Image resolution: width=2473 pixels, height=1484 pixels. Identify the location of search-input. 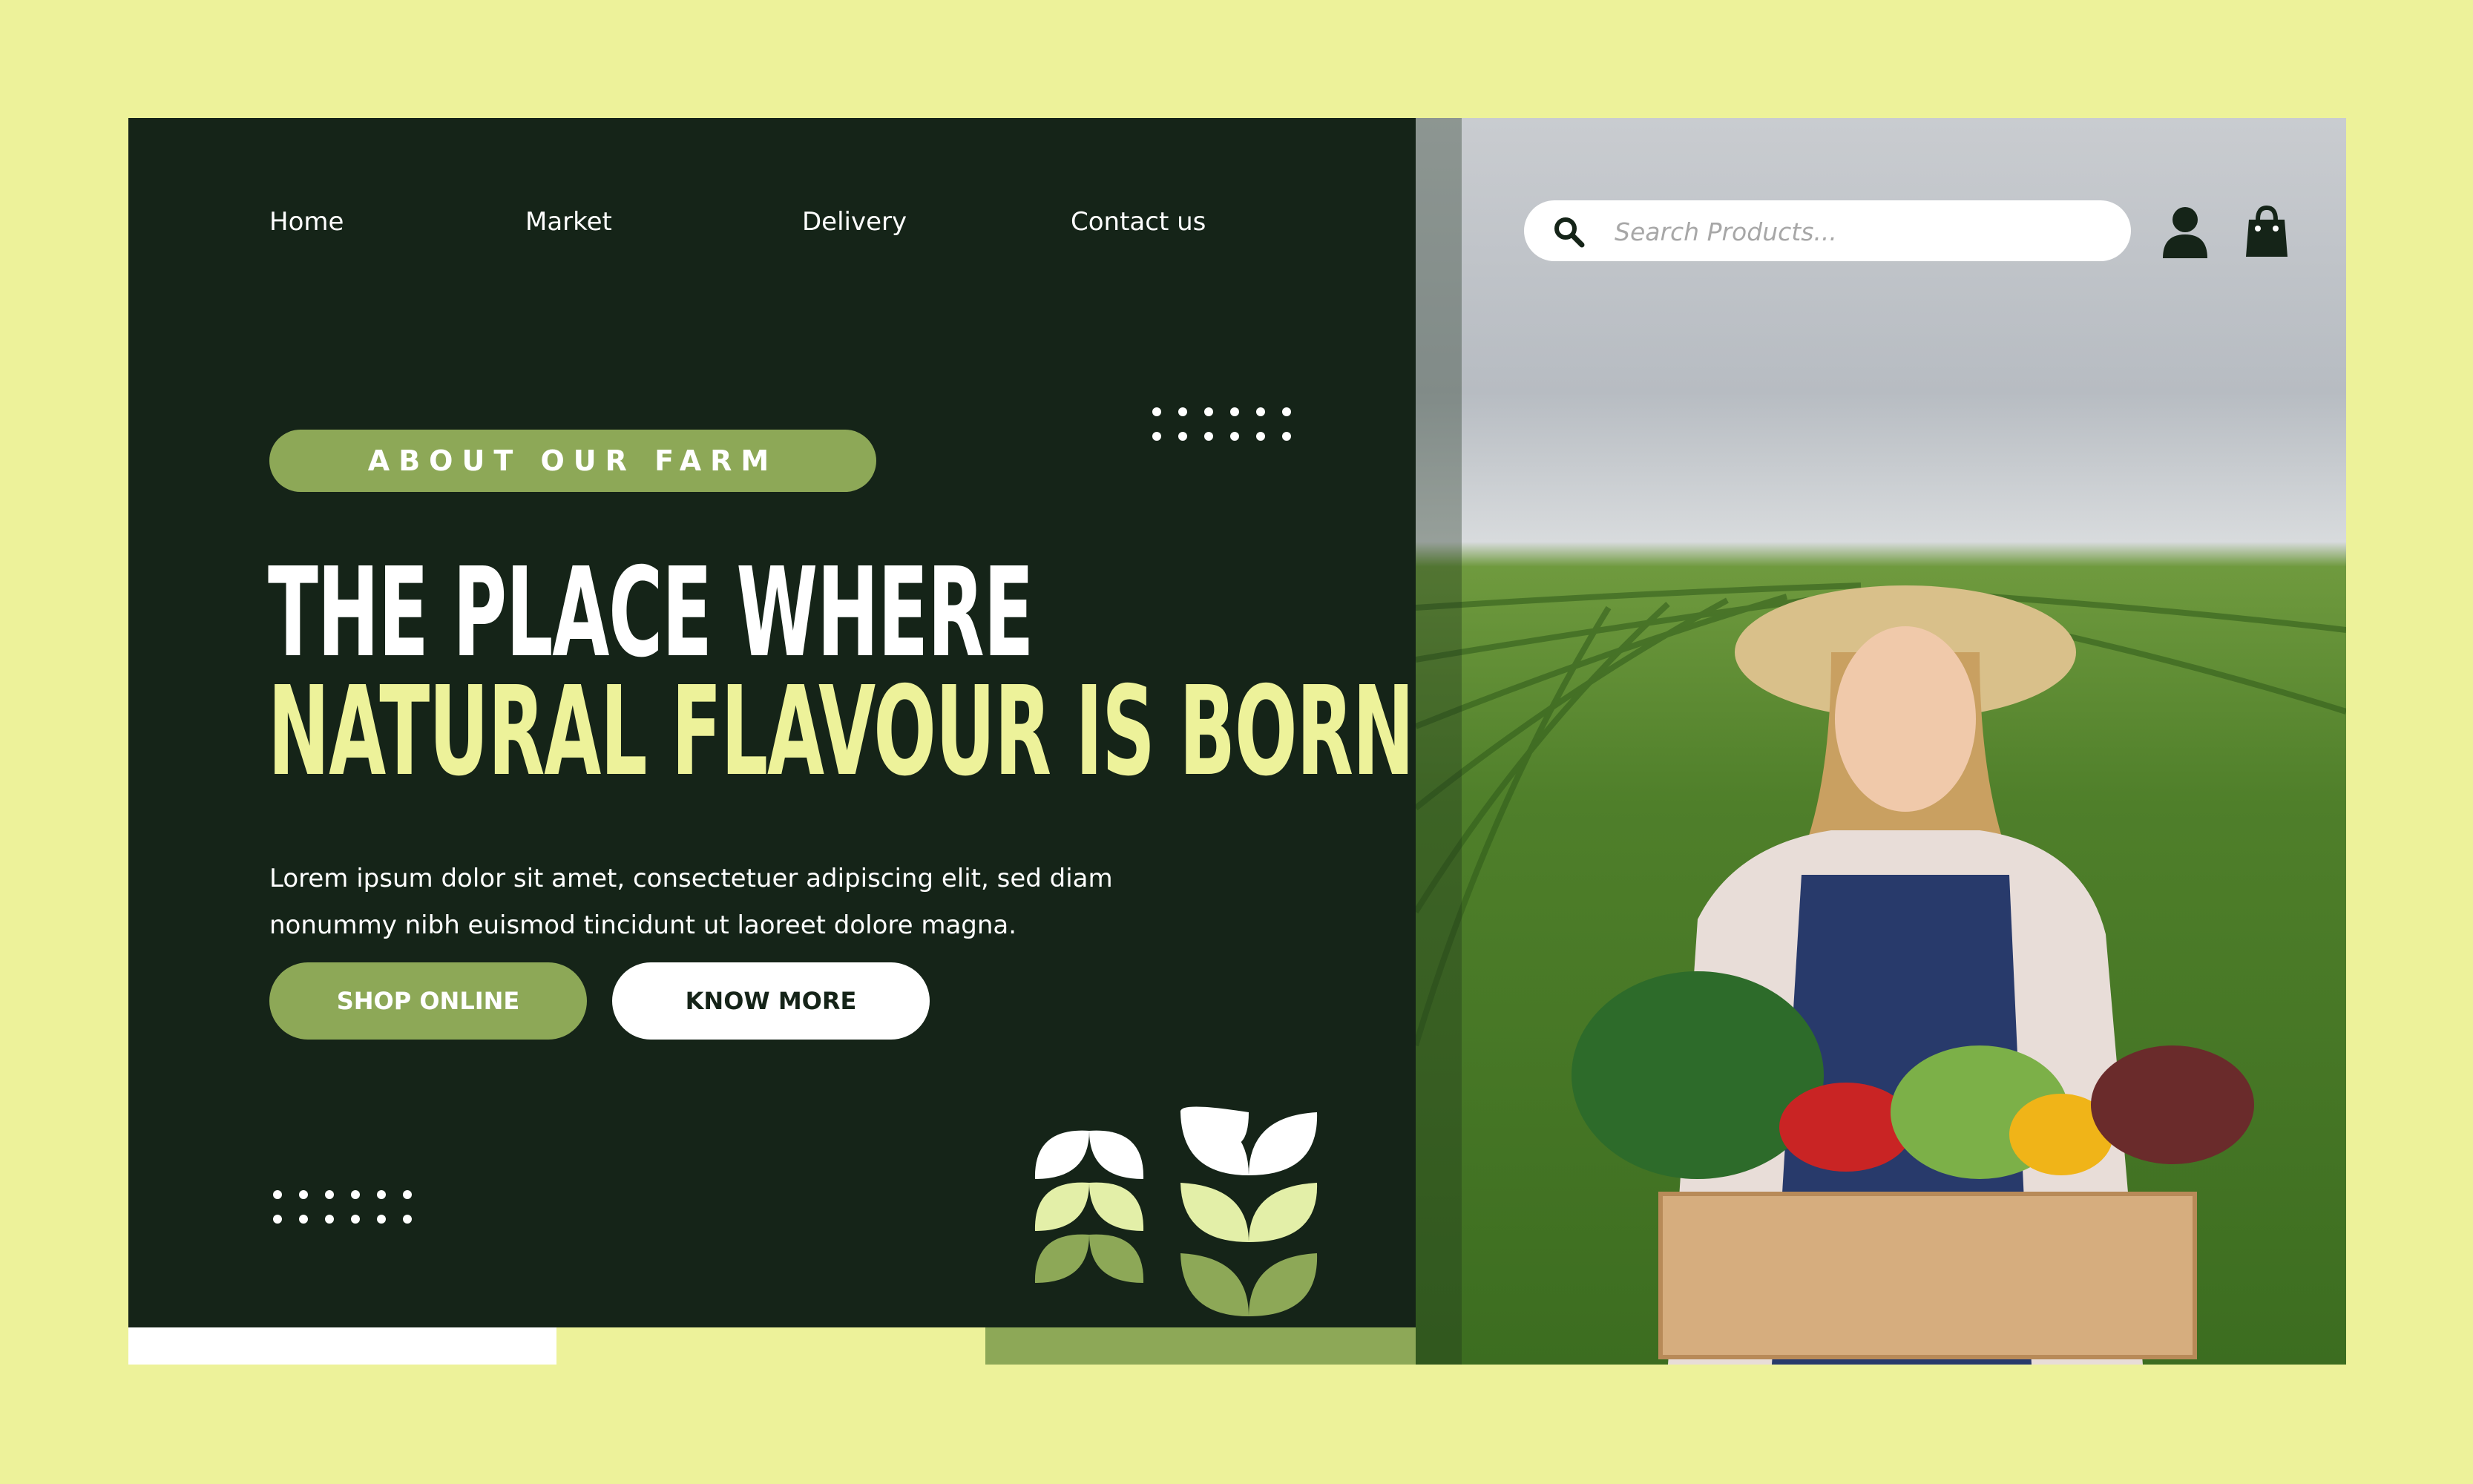
(1860, 231).